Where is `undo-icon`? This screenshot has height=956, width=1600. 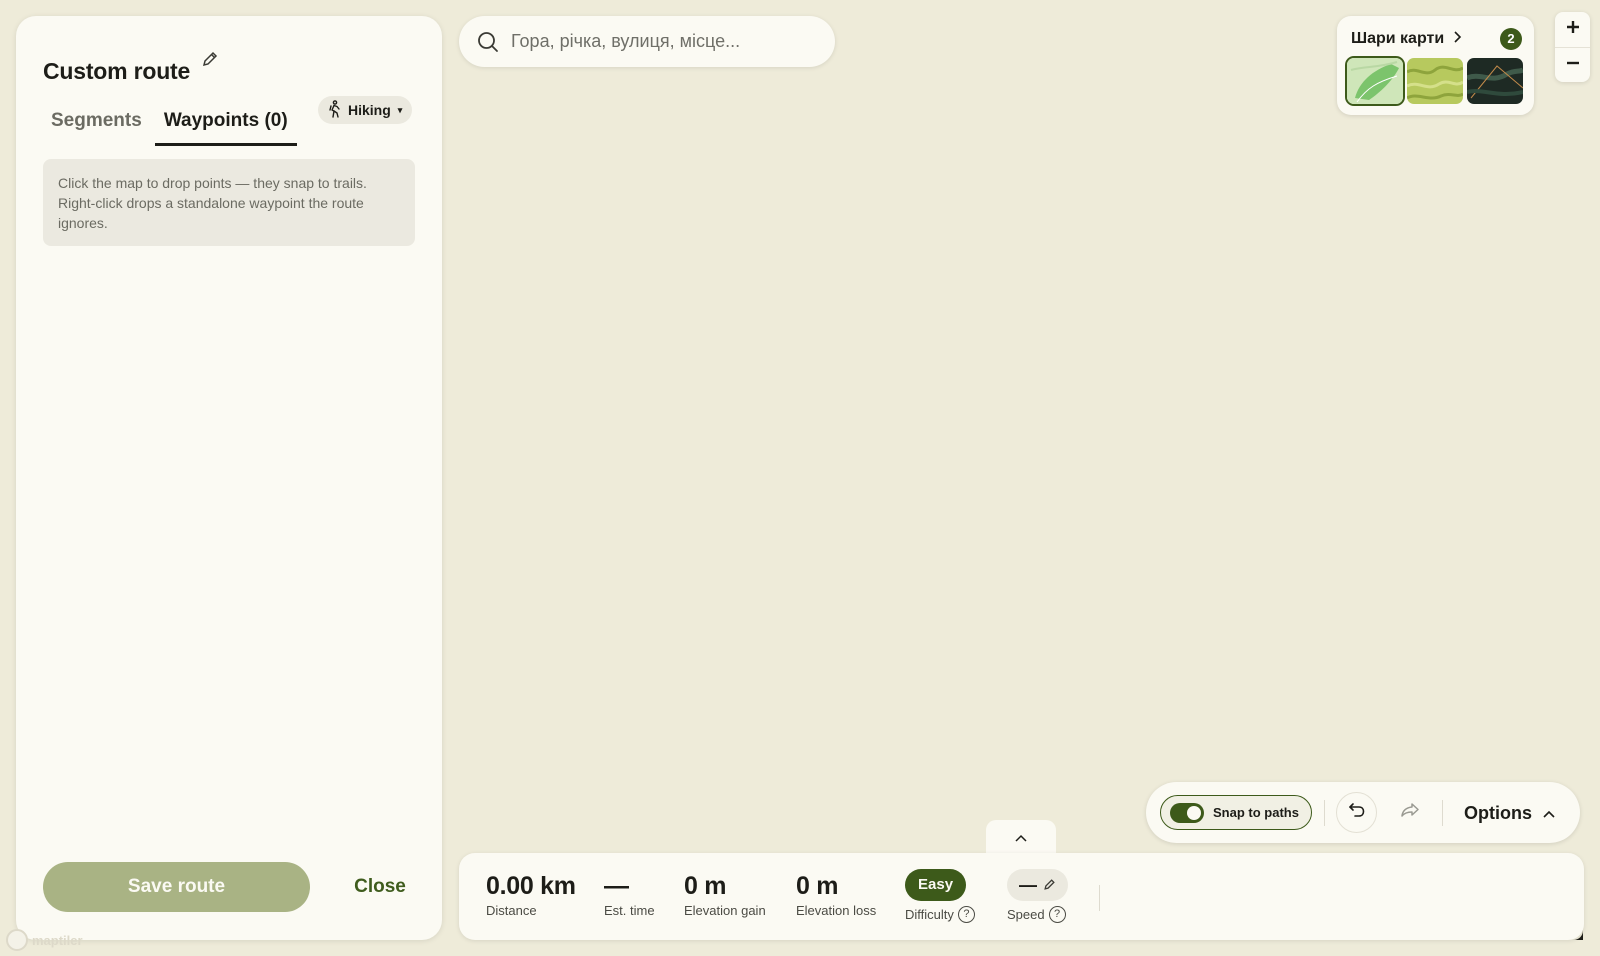
undo-icon is located at coordinates (1357, 812).